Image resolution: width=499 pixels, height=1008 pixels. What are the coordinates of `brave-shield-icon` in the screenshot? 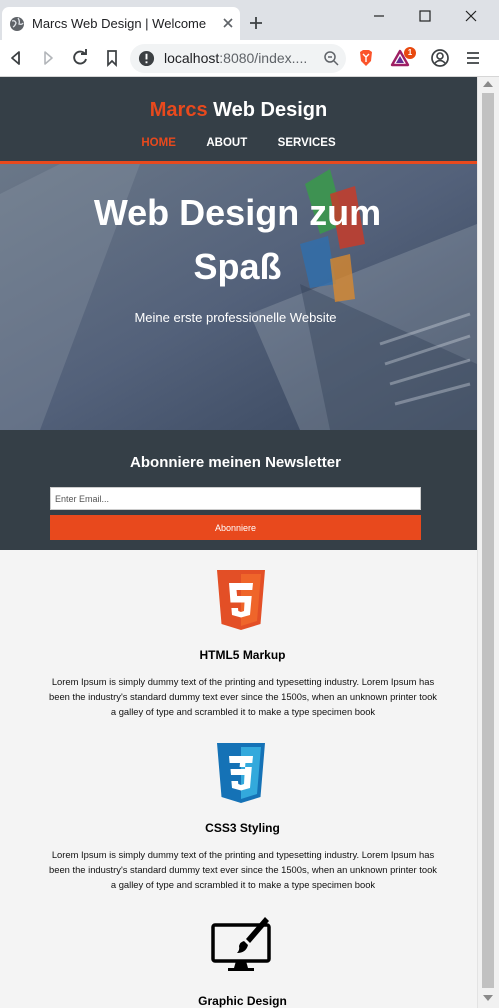 It's located at (366, 58).